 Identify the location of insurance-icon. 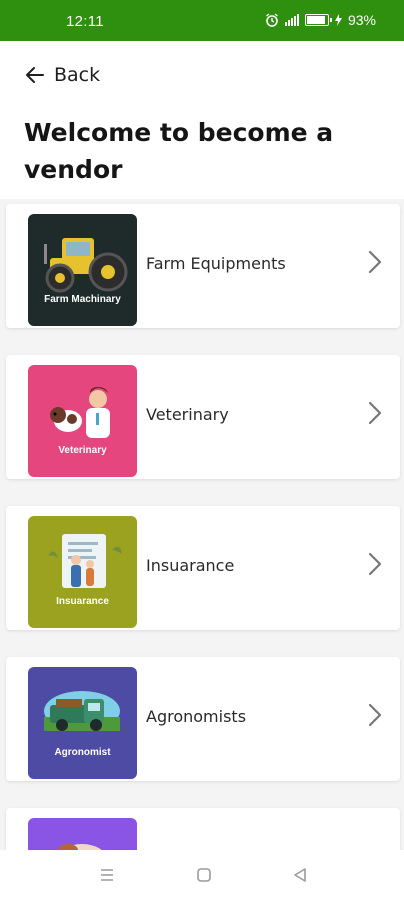
(85, 561).